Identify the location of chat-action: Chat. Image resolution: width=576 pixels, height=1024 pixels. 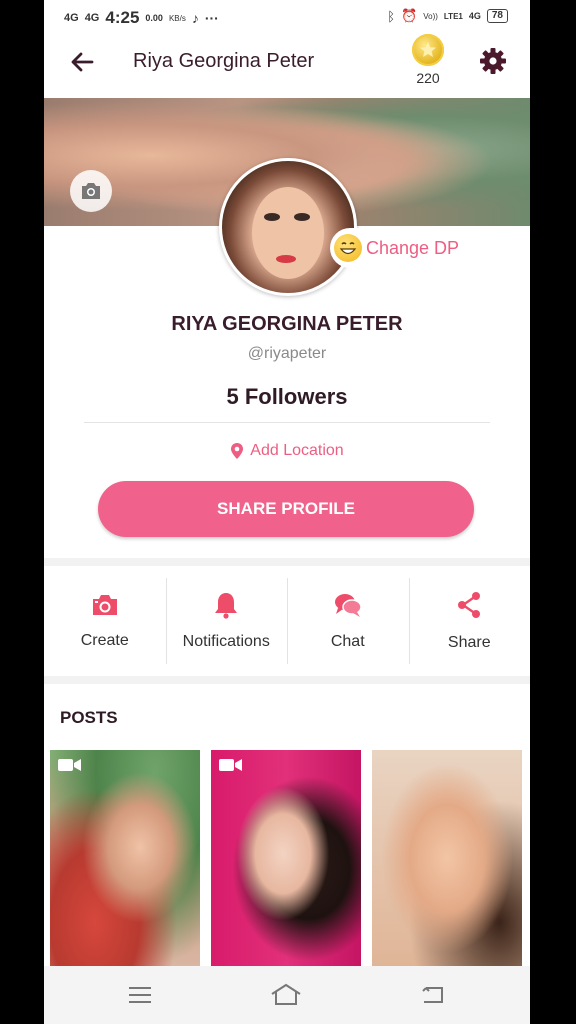
(348, 621).